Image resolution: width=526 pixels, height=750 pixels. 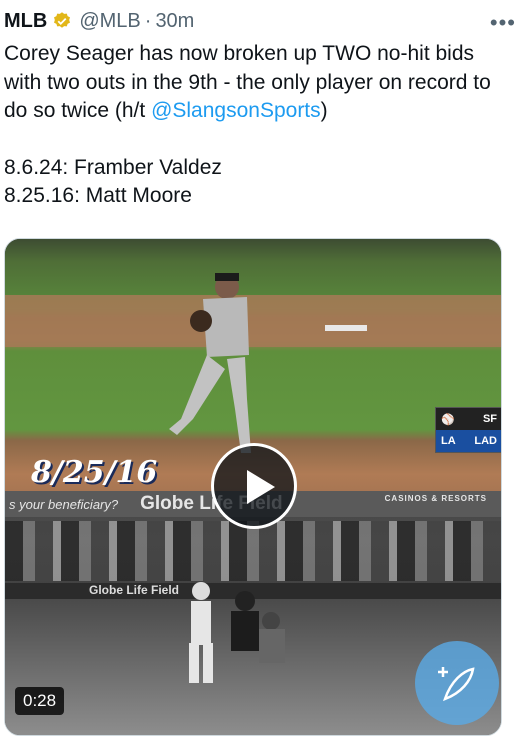 What do you see at coordinates (174, 21) in the screenshot?
I see `post-time: 30m` at bounding box center [174, 21].